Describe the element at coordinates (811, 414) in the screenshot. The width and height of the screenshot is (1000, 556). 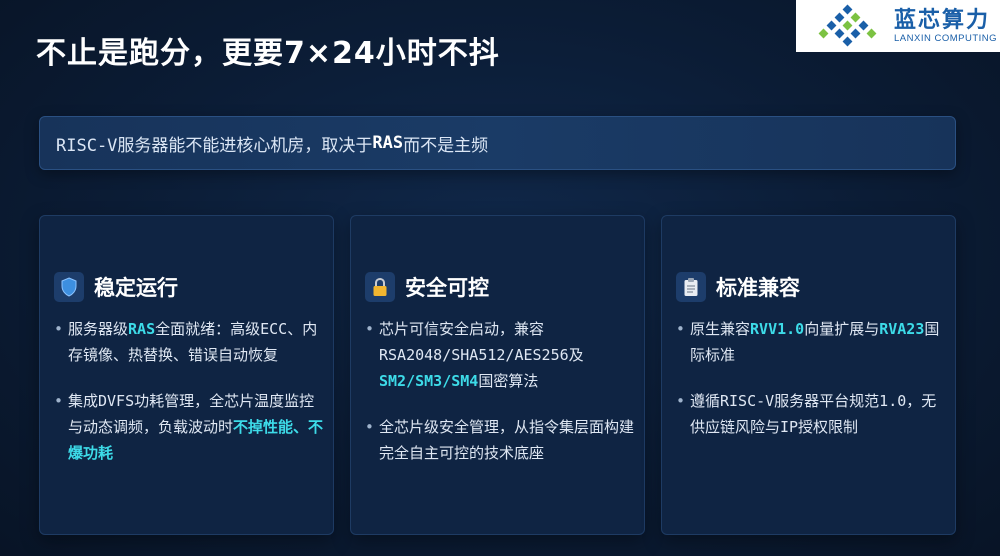
I see `bullet-platform-spec: 遵循RISC-V服务器平台规范1.0，无供应链风险与IP授权限制` at that location.